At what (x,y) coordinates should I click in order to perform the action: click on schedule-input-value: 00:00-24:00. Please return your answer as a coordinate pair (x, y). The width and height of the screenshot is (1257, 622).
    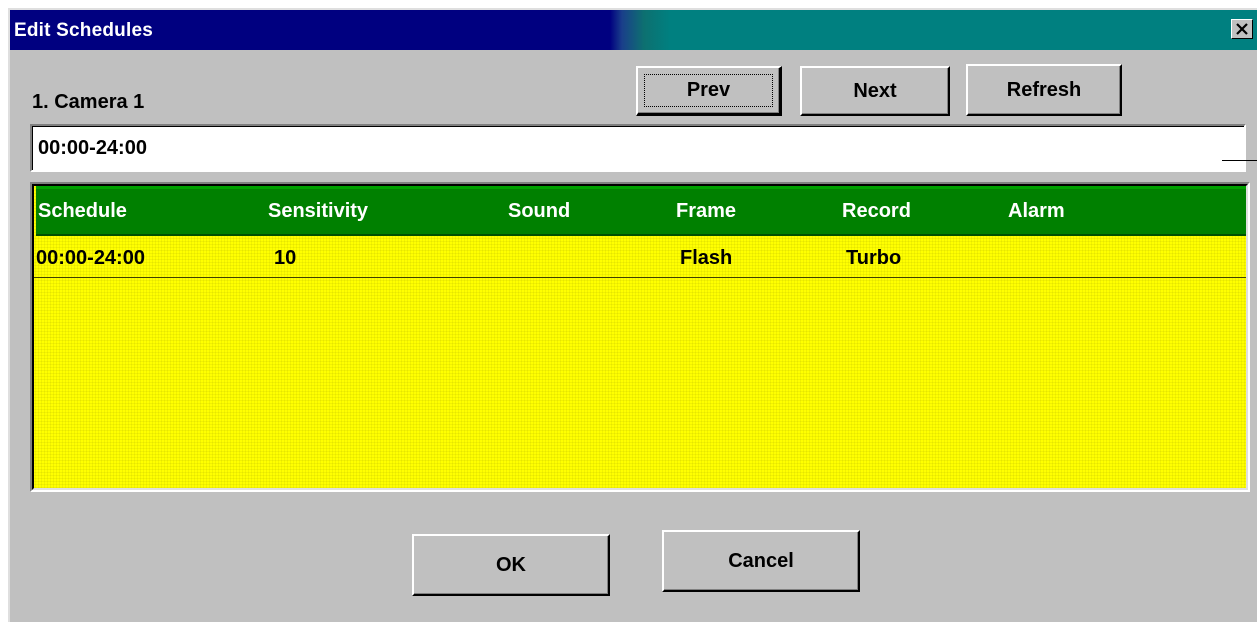
    Looking at the image, I should click on (92, 147).